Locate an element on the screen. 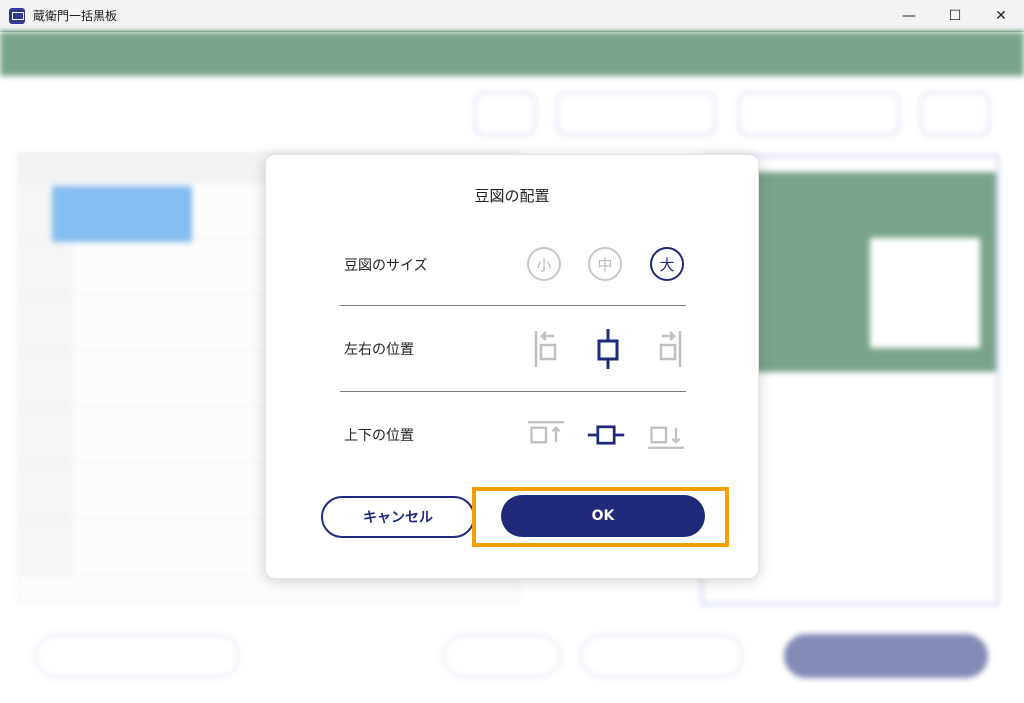  center-vertical-icon is located at coordinates (606, 435).